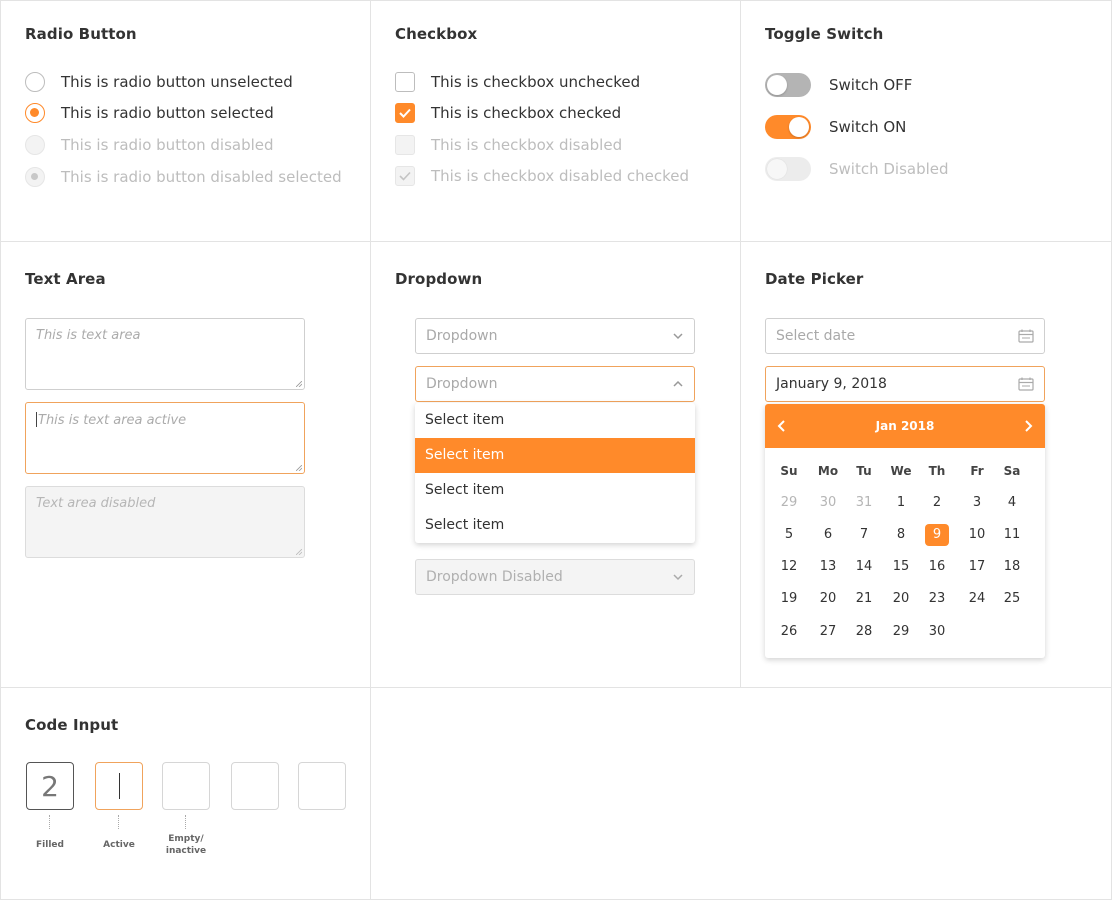 The image size is (1112, 900). Describe the element at coordinates (864, 503) in the screenshot. I see `calendar-day: 31` at that location.